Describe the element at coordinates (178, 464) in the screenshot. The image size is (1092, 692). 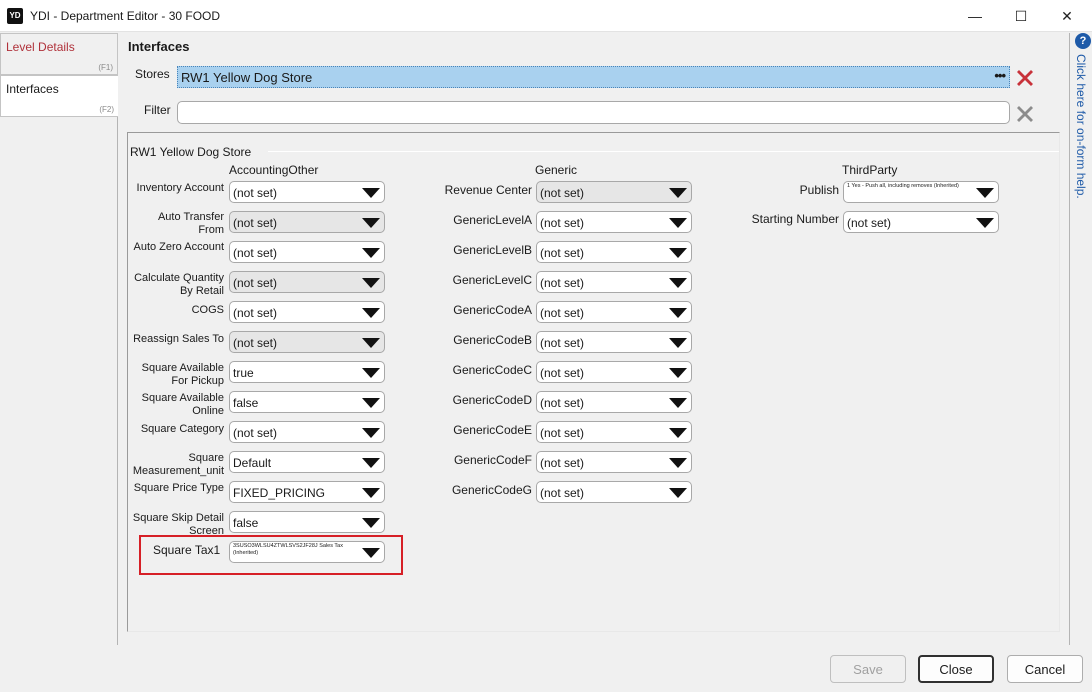
I see `field-label: Square Measurement_unit` at that location.